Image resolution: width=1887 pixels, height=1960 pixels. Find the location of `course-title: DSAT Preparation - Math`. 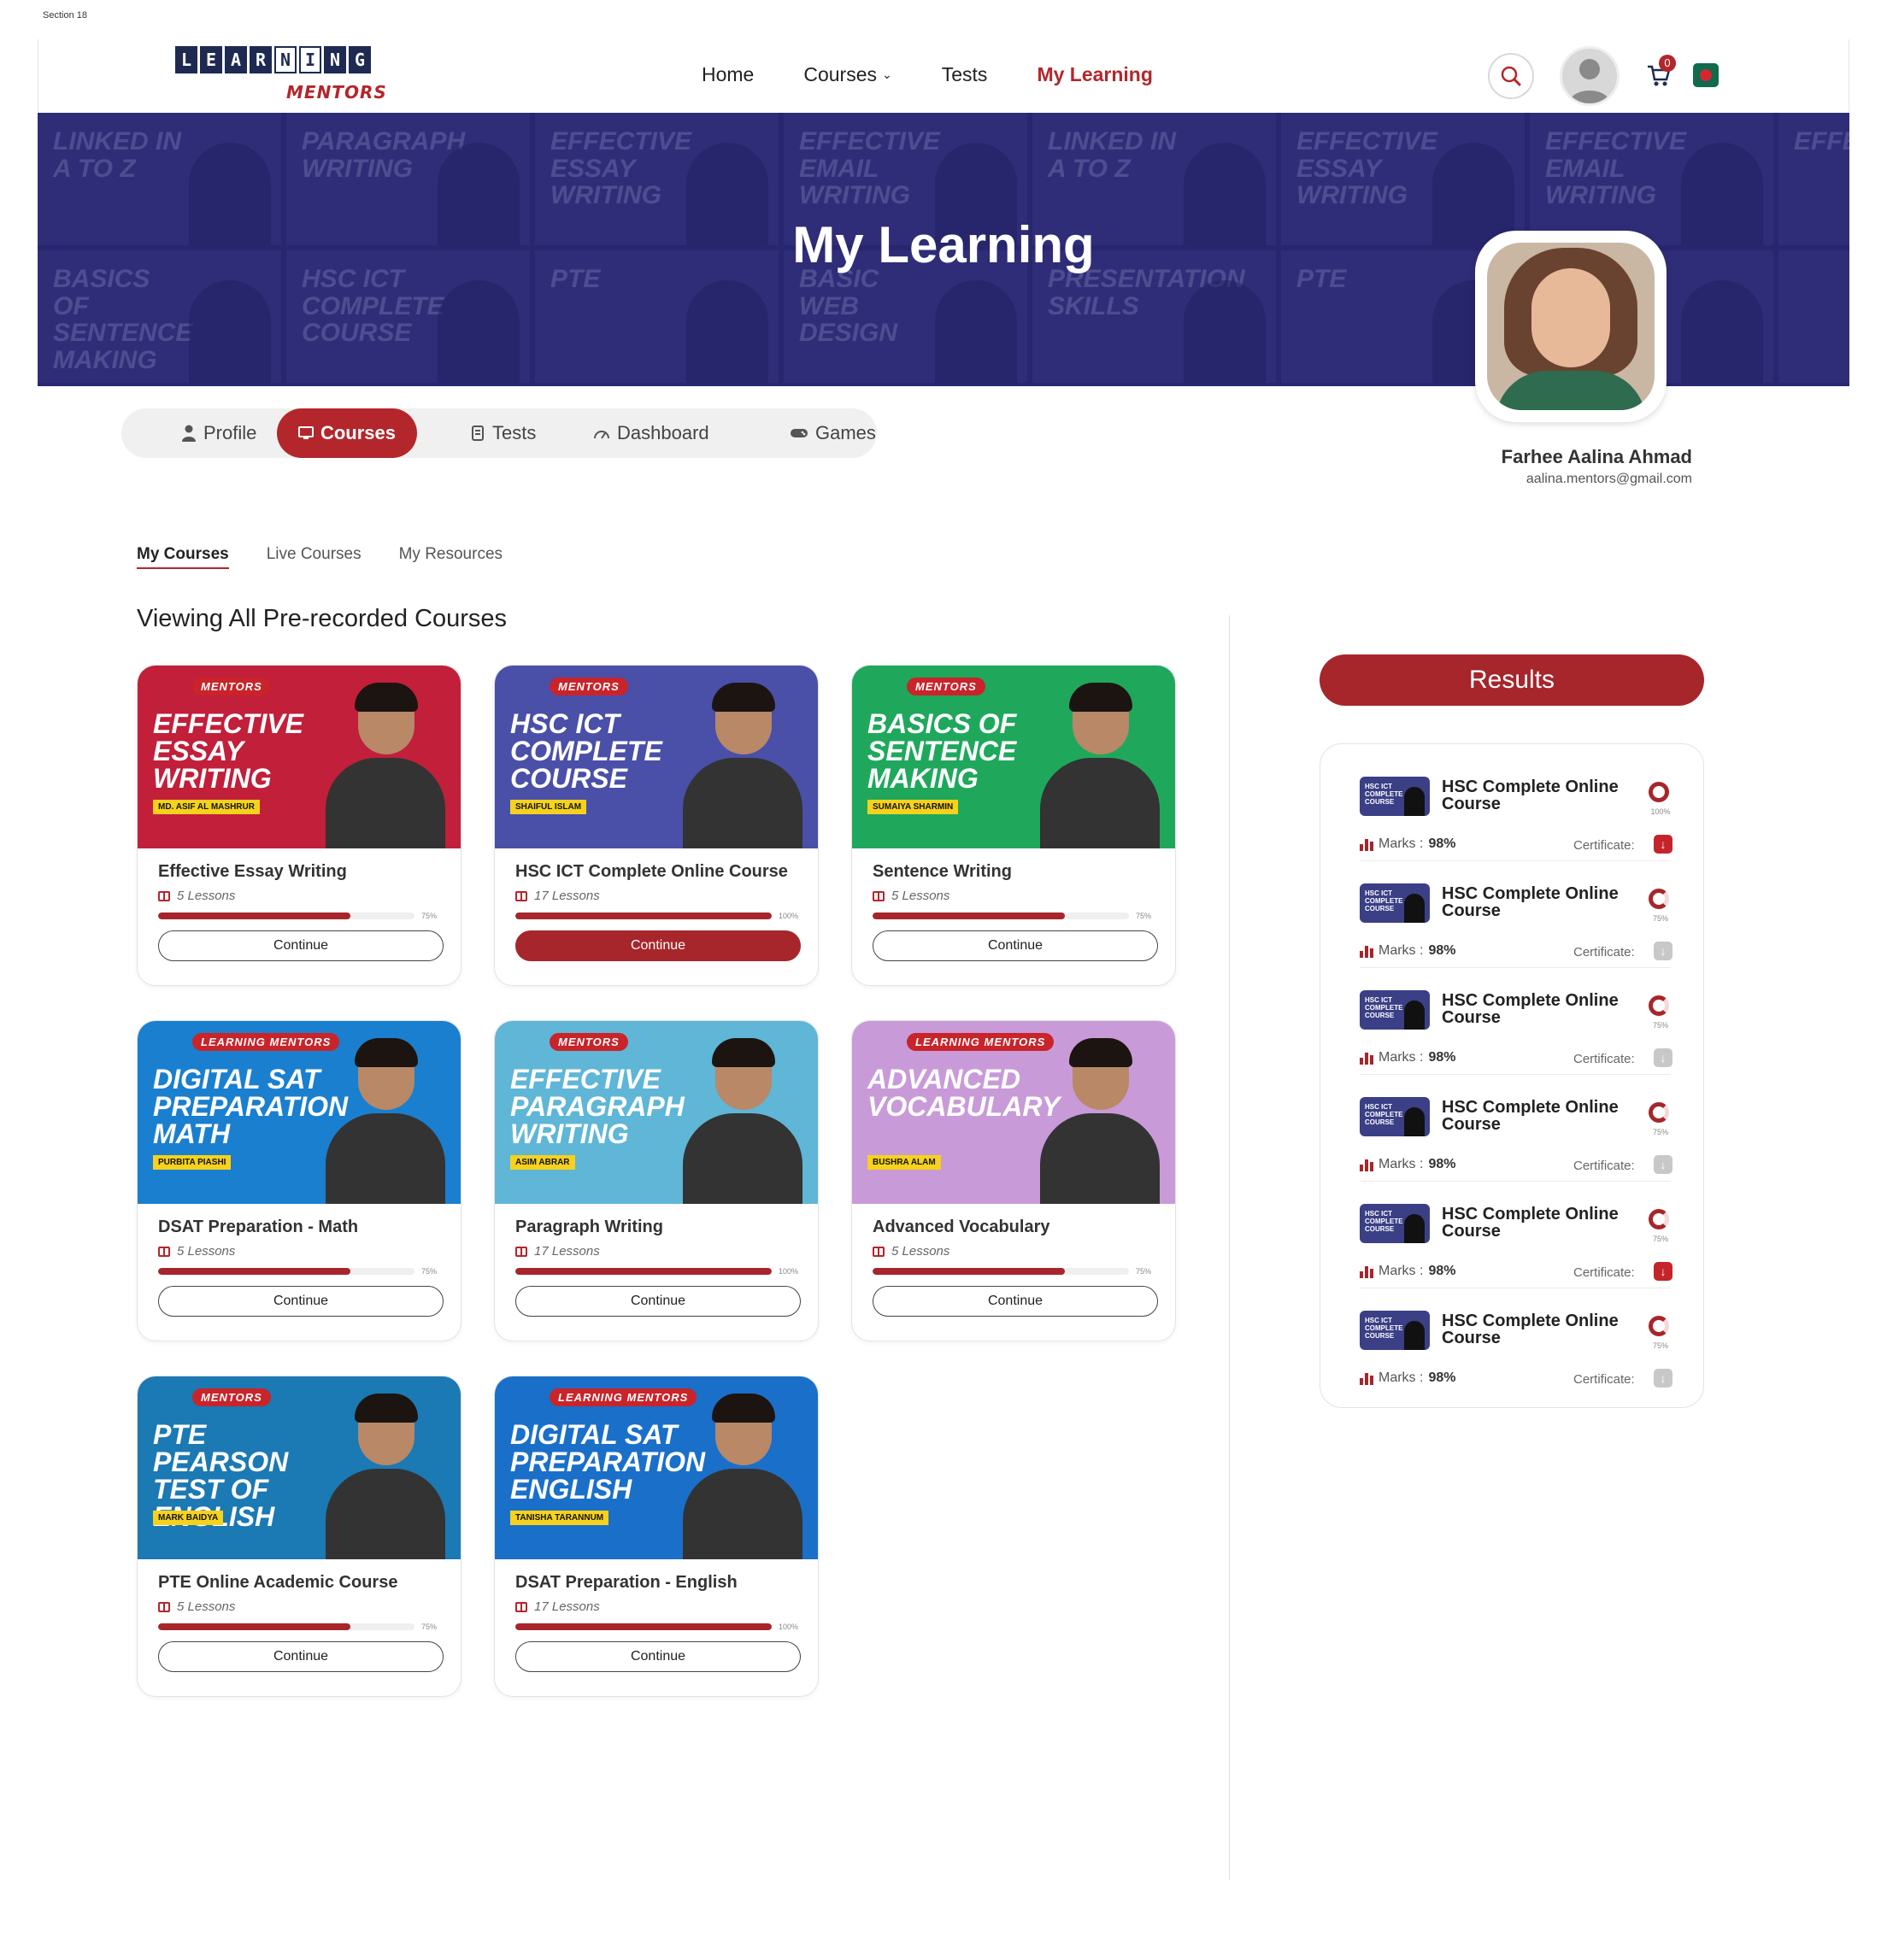

course-title: DSAT Preparation - Math is located at coordinates (258, 1227).